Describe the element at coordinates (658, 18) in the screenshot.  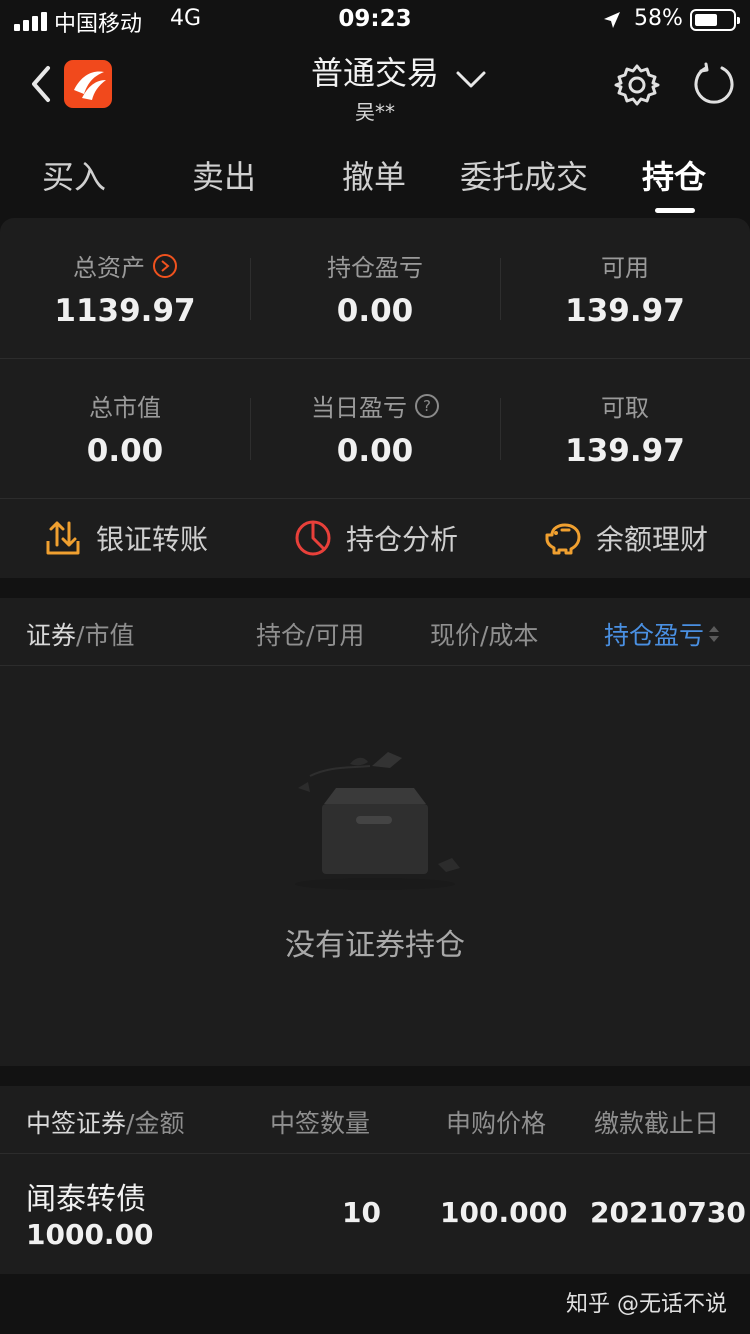
I see `battery-percent: 58%` at that location.